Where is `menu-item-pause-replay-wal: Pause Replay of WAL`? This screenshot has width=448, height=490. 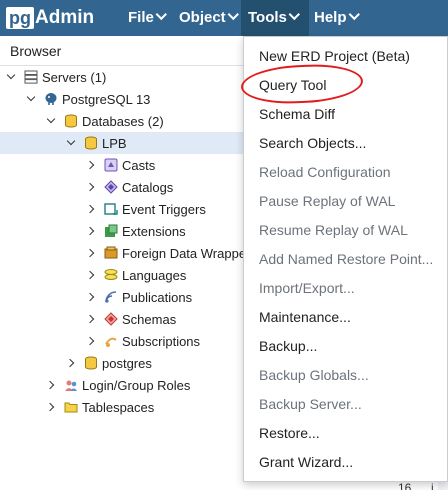
menu-item-pause-replay-wal: Pause Replay of WAL is located at coordinates (345, 201).